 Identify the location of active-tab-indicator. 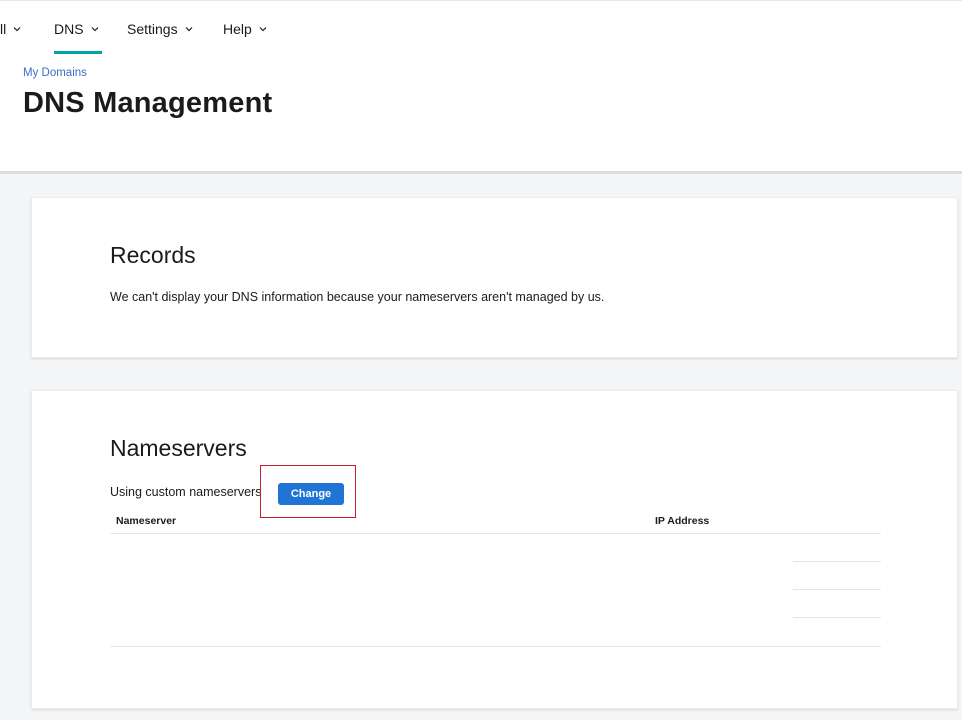
(78, 52).